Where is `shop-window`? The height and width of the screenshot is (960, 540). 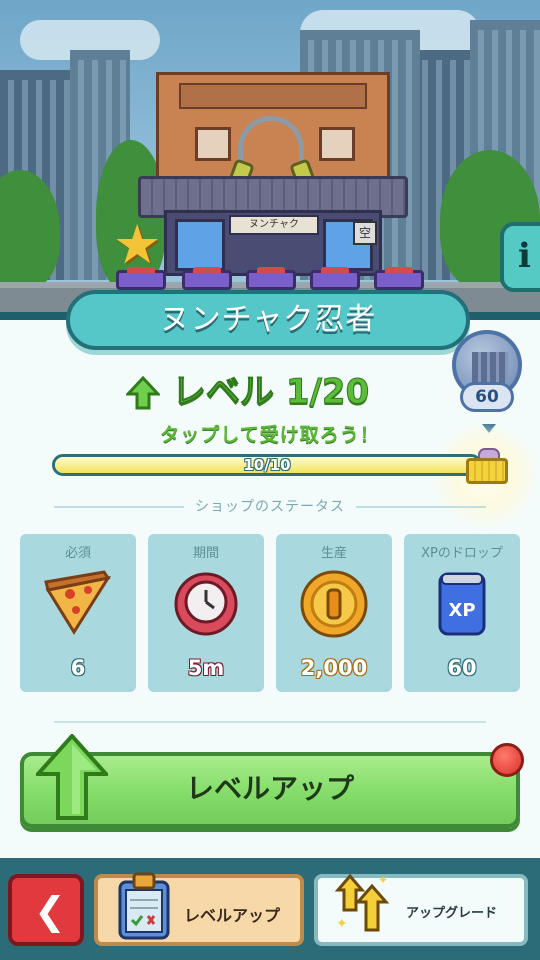 shop-window is located at coordinates (200, 245).